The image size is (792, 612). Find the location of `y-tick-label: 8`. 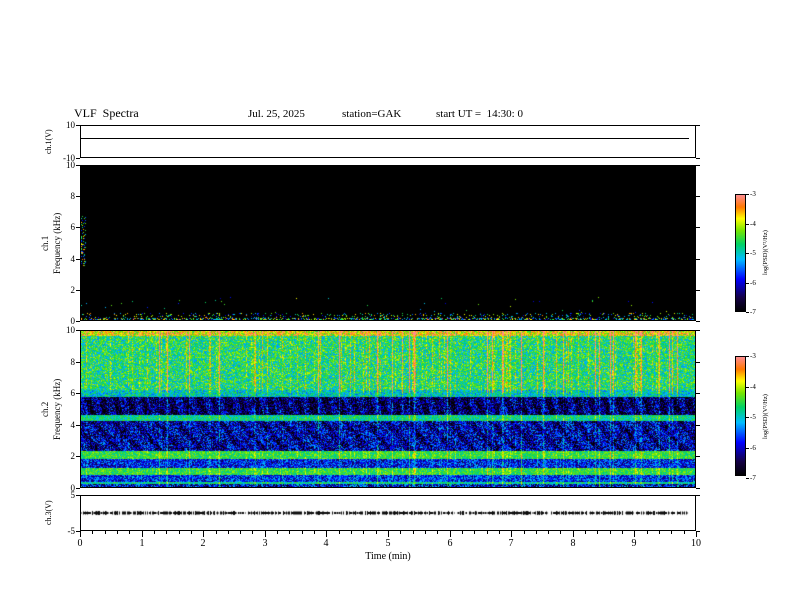

y-tick-label: 8 is located at coordinates (73, 196).